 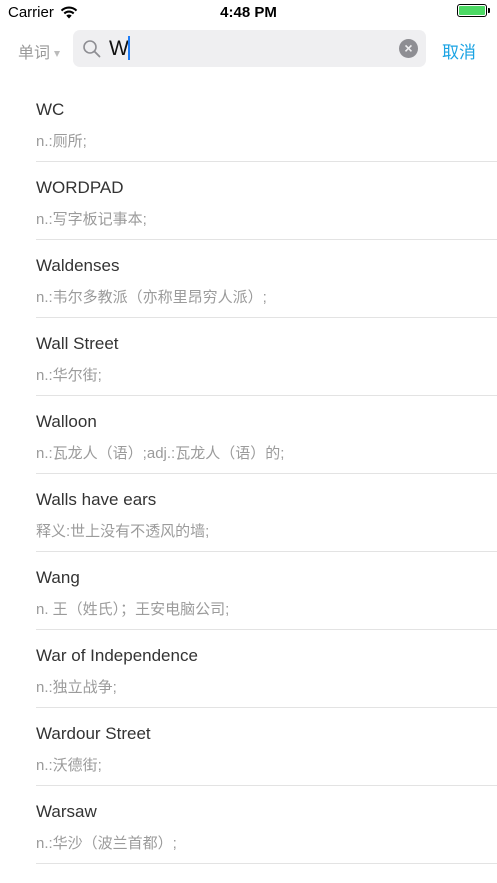 What do you see at coordinates (106, 843) in the screenshot?
I see `word-definition: n.:华沙（波兰首都）;` at bounding box center [106, 843].